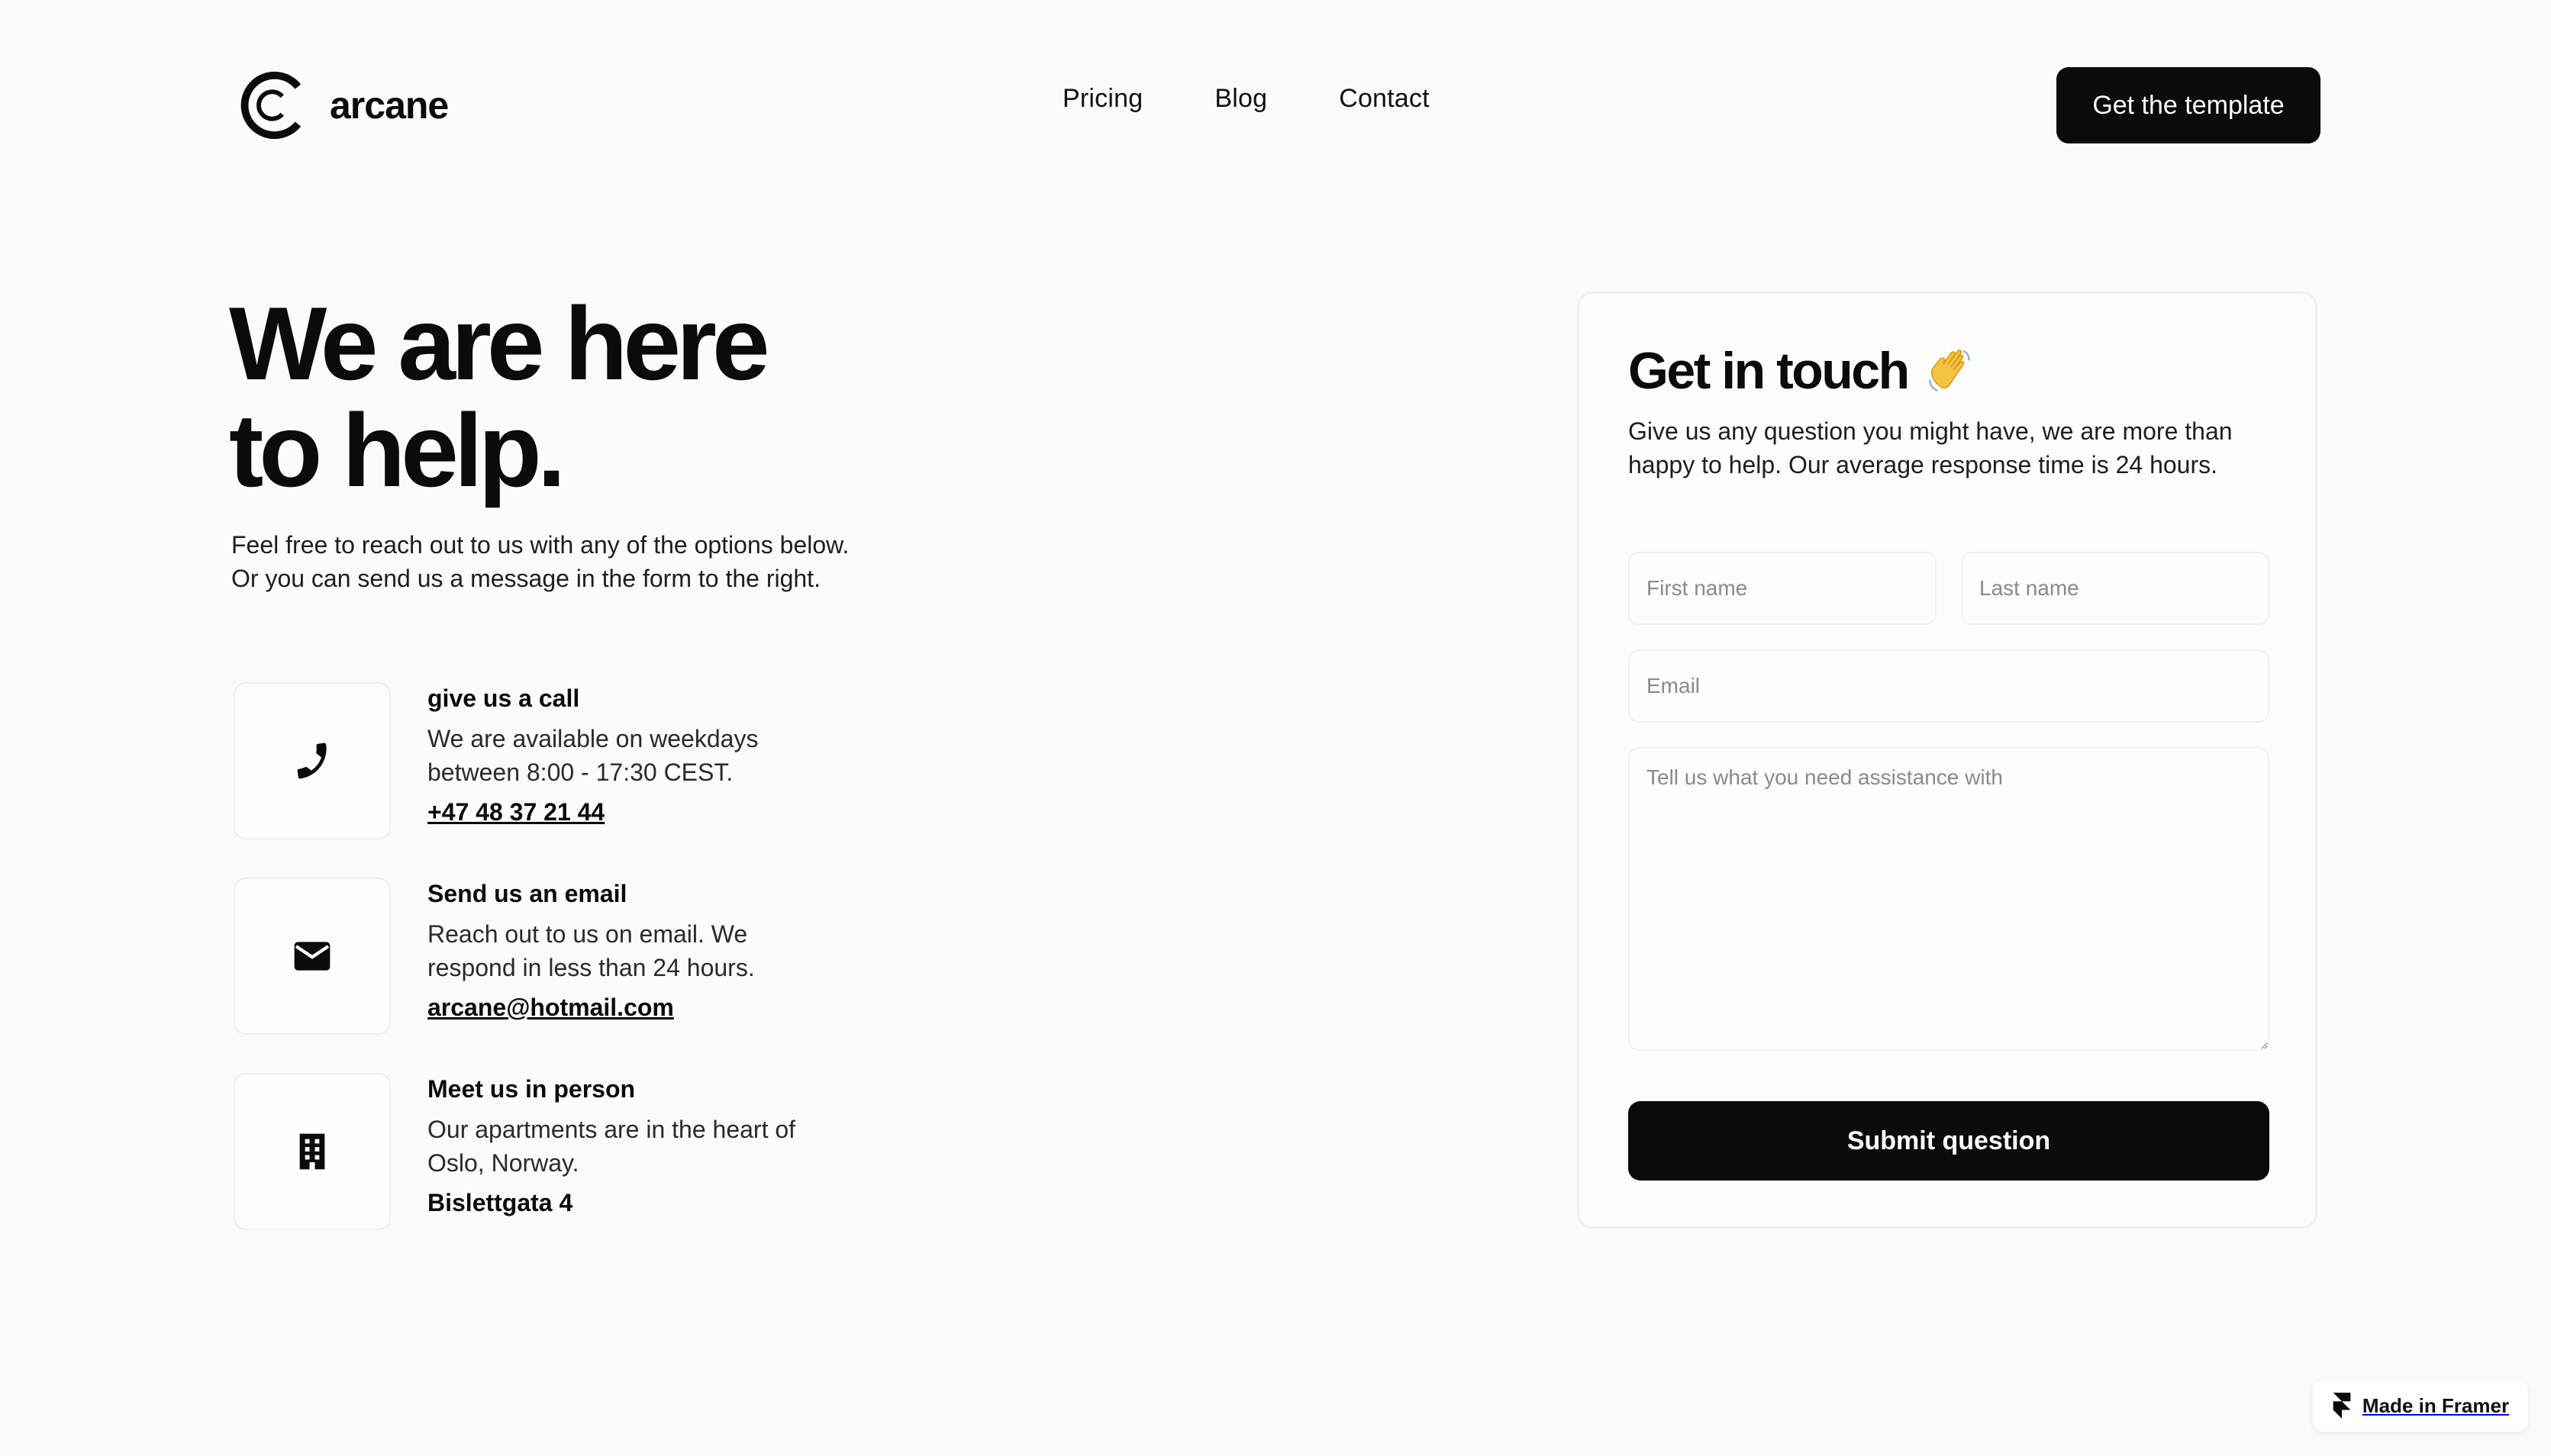  Describe the element at coordinates (1949, 370) in the screenshot. I see `waving-hand-icon` at that location.